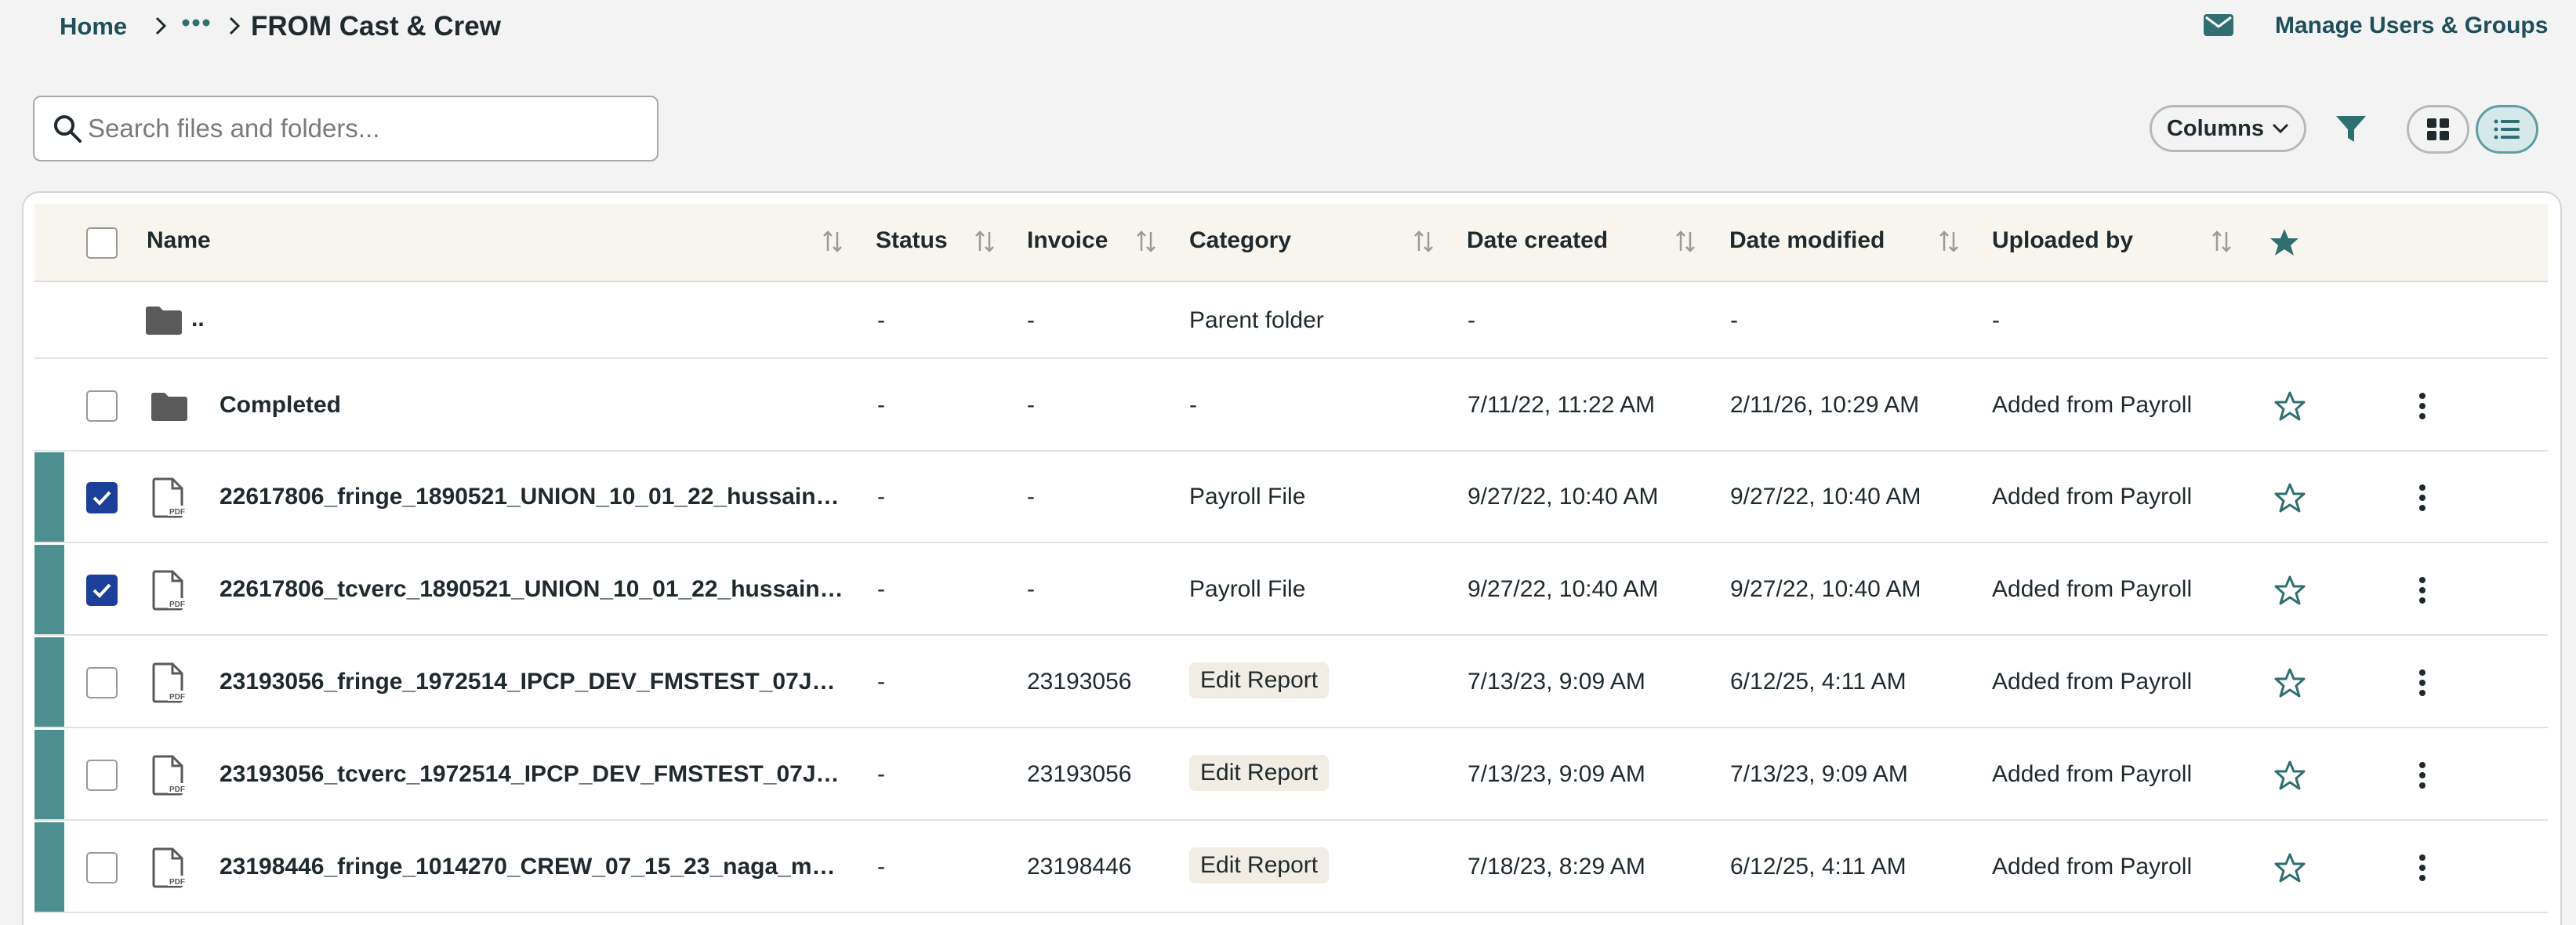 The image size is (2576, 925). What do you see at coordinates (1826, 497) in the screenshot?
I see `cell-date-modified: 9/27/22, 10:40 AM` at bounding box center [1826, 497].